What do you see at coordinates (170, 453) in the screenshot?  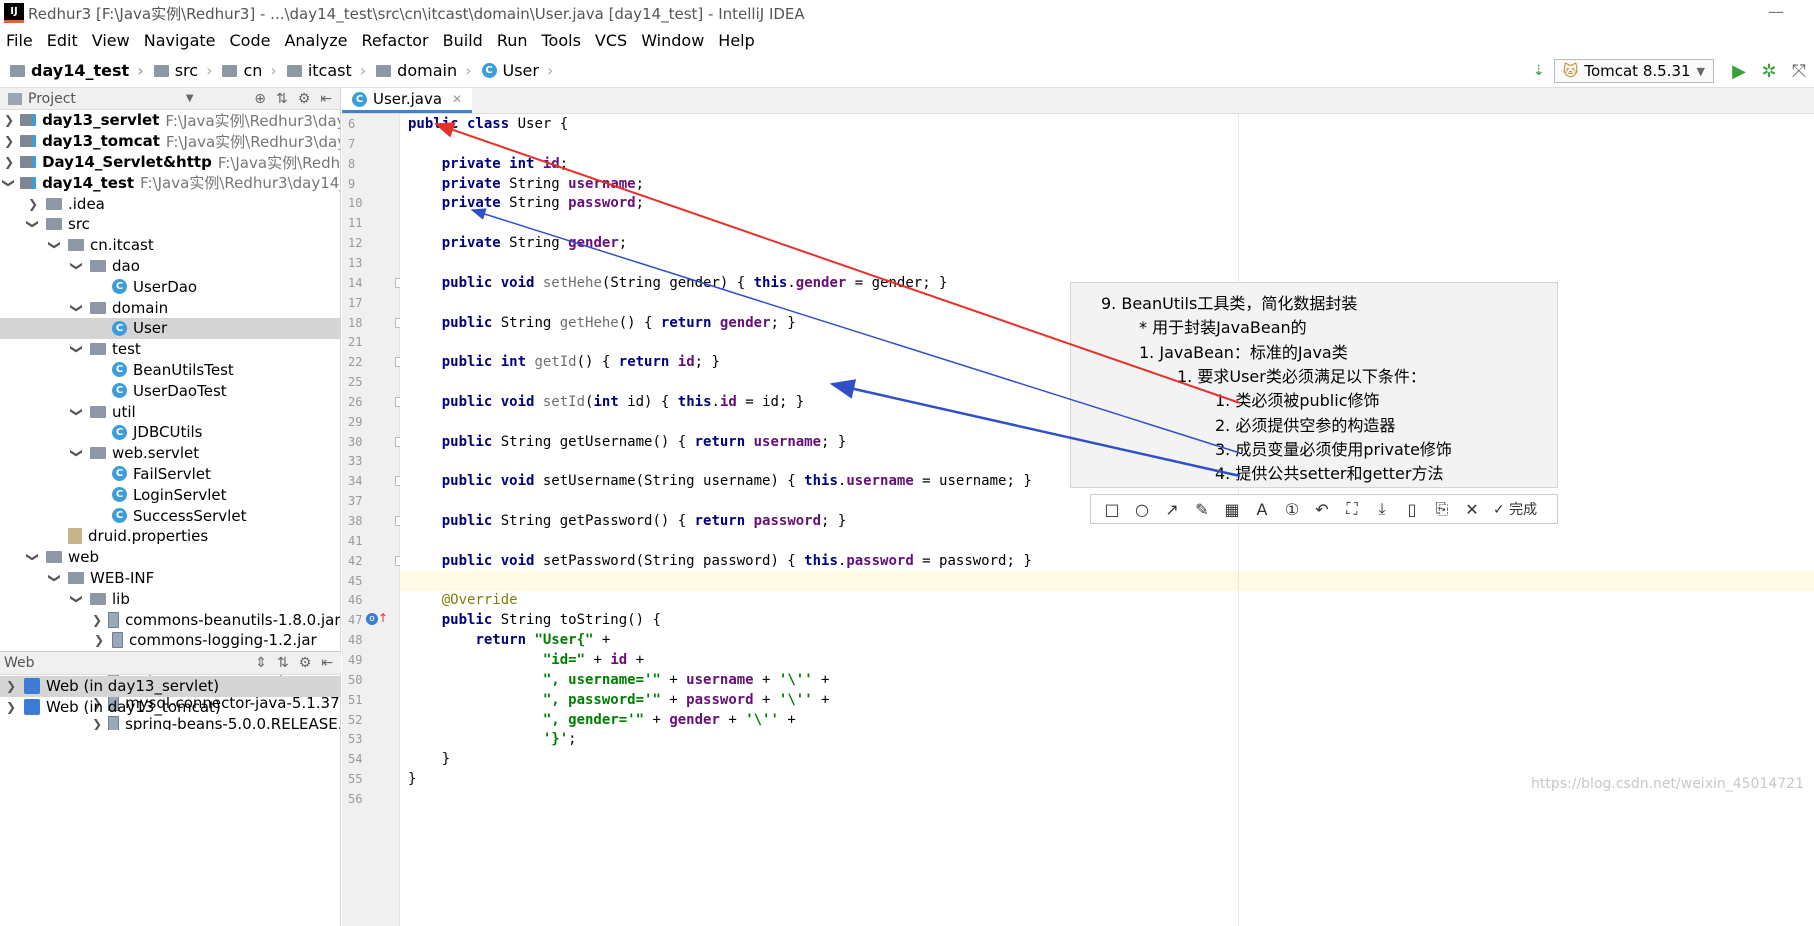 I see `tree-item: ❯ web.servlet` at bounding box center [170, 453].